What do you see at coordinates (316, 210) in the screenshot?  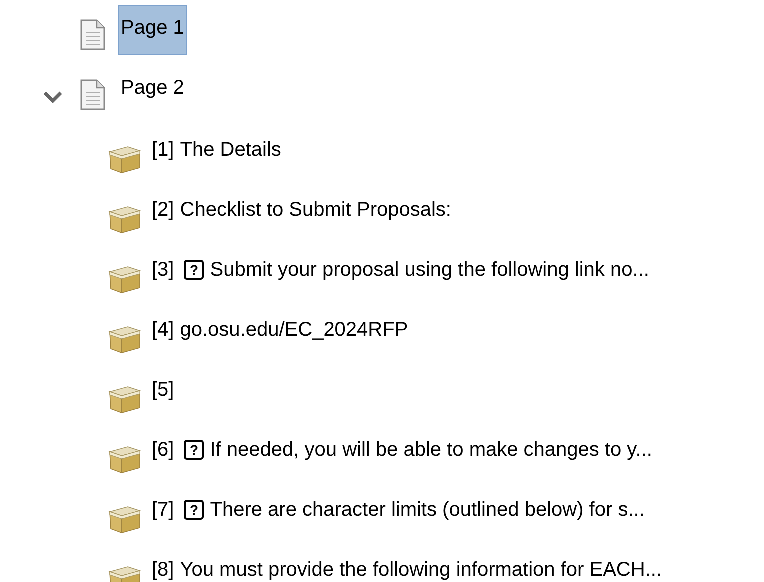 I see `tag-text: Checklist to Submit Proposals:` at bounding box center [316, 210].